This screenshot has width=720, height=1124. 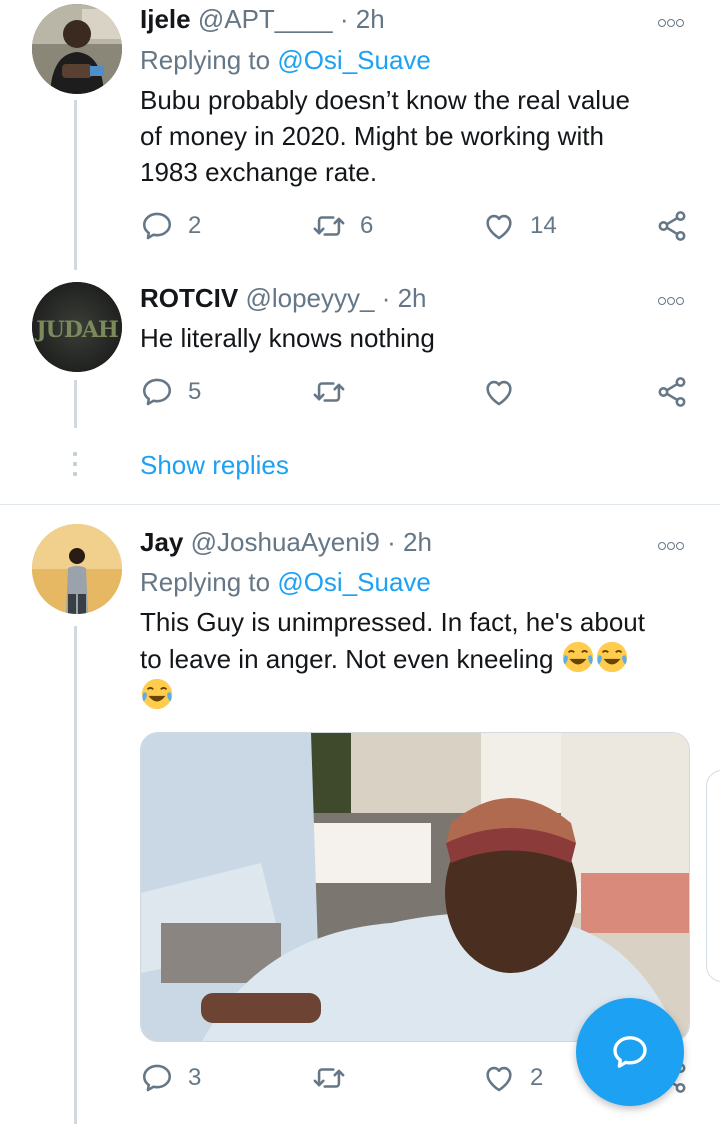 What do you see at coordinates (415, 226) in the screenshot?
I see `tweet-actions: 2 6 14` at bounding box center [415, 226].